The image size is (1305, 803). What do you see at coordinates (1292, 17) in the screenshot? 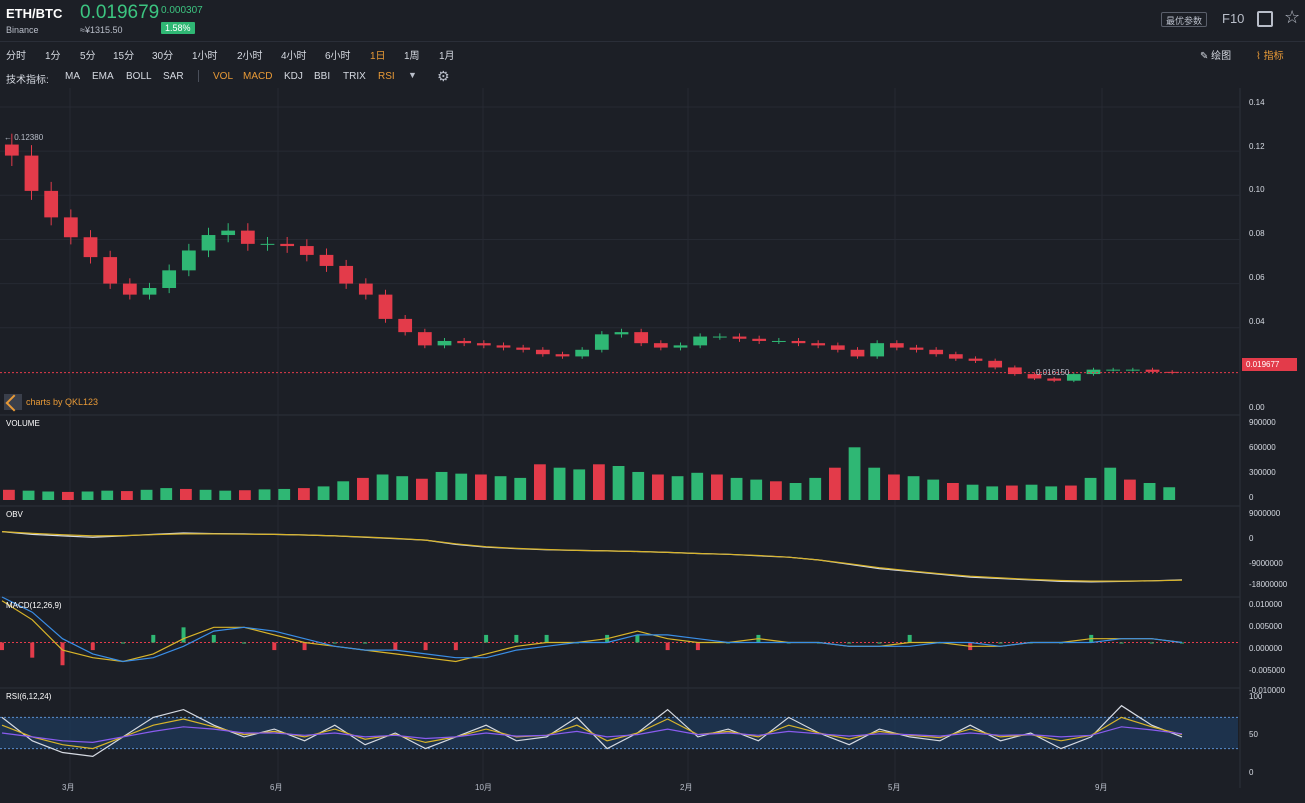
I see `star-icon: ☆` at bounding box center [1292, 17].